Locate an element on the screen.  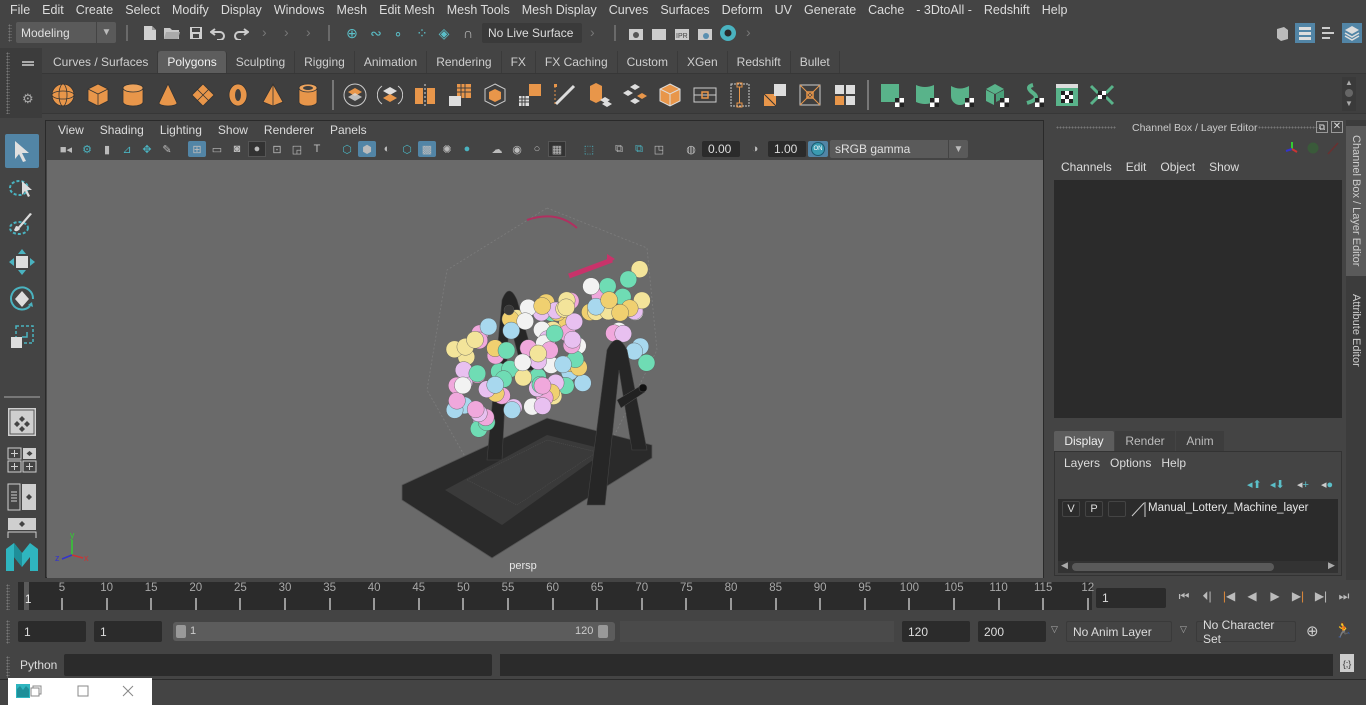
select-tool-button is located at coordinates (22, 151).